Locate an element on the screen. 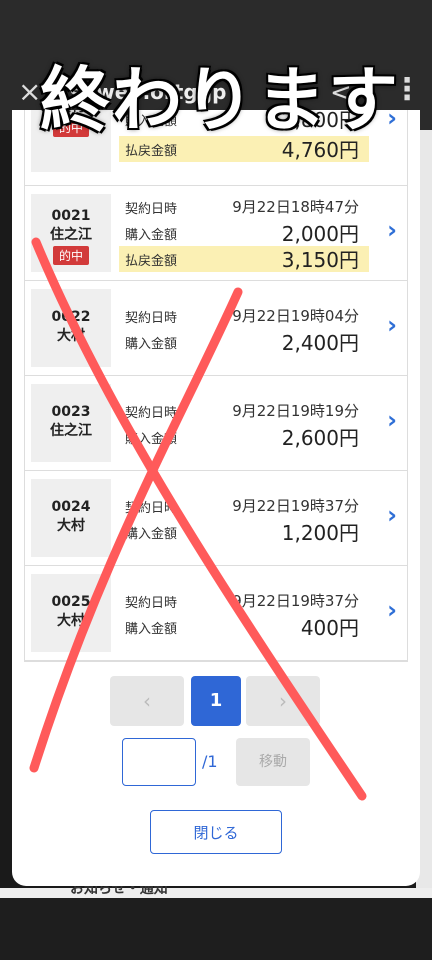 This screenshot has height=960, width=432. overlay-caption: 終わります is located at coordinates (220, 100).